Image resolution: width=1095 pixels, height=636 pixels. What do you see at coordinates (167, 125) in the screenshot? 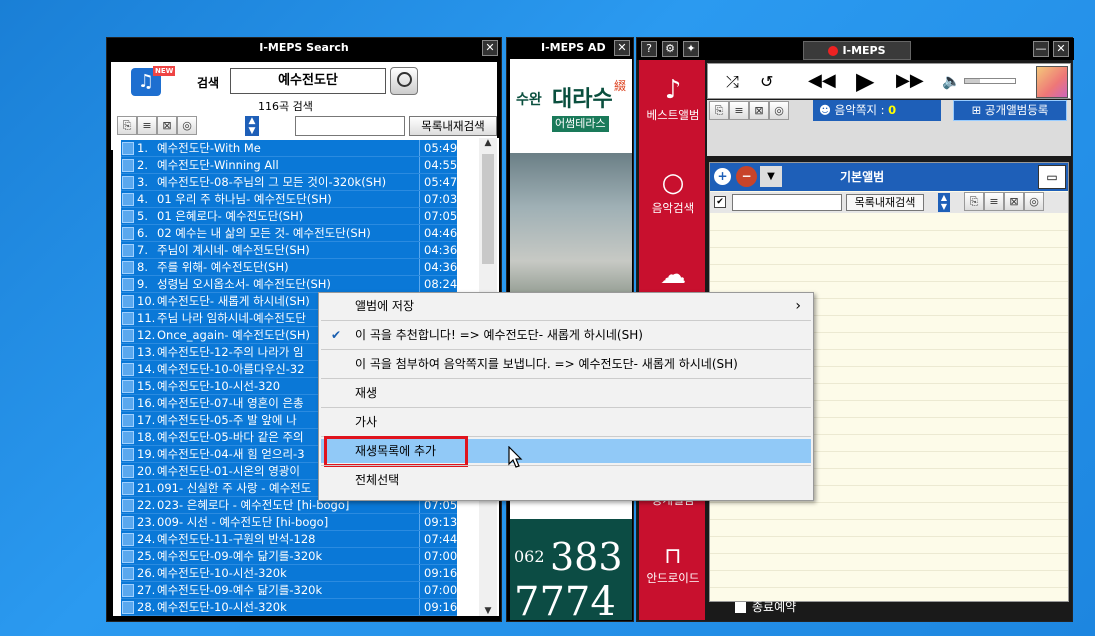
I see `delete-icon: ⊠` at bounding box center [167, 125].